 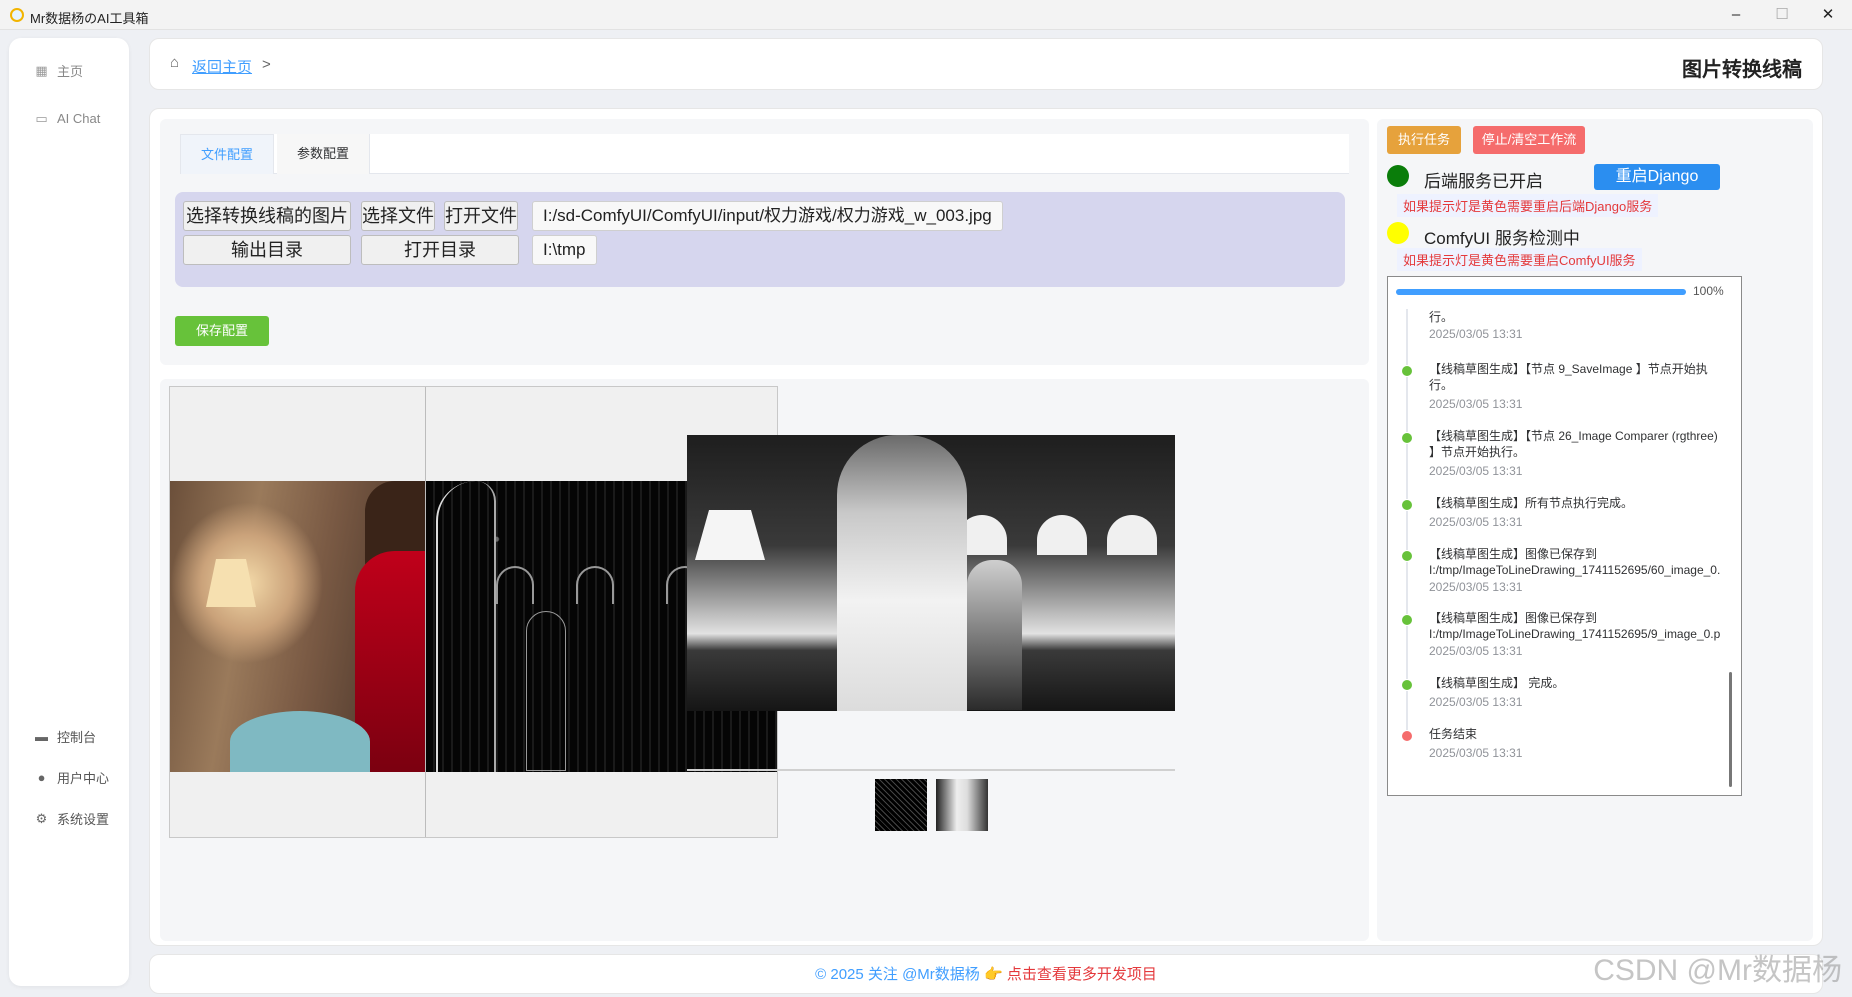 What do you see at coordinates (481, 216) in the screenshot?
I see `open-file-button: 打开文件` at bounding box center [481, 216].